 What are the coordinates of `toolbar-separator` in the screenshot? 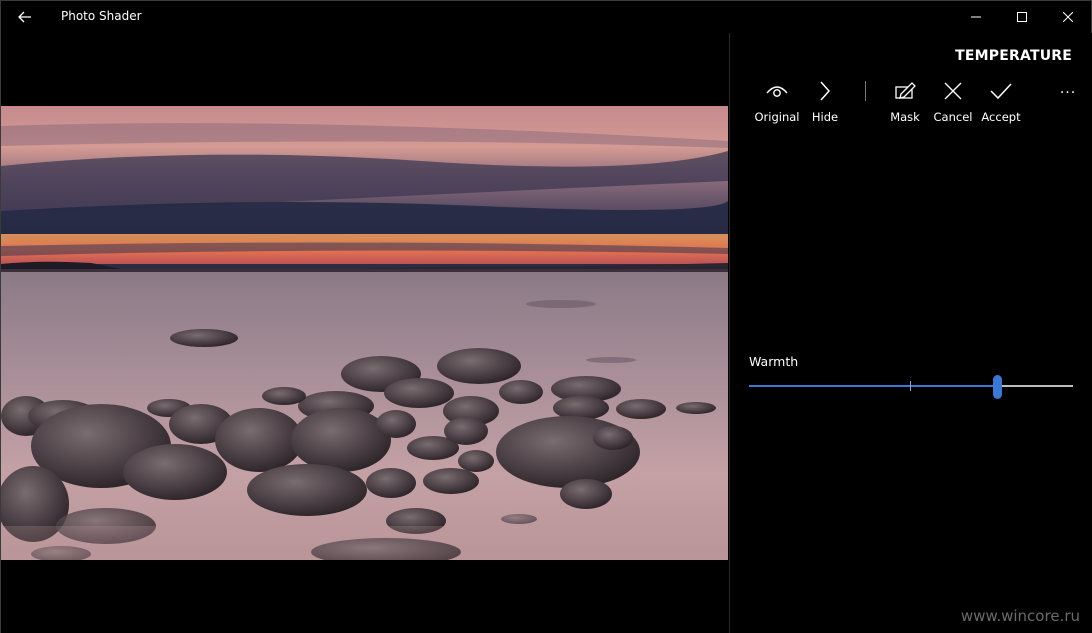 It's located at (865, 91).